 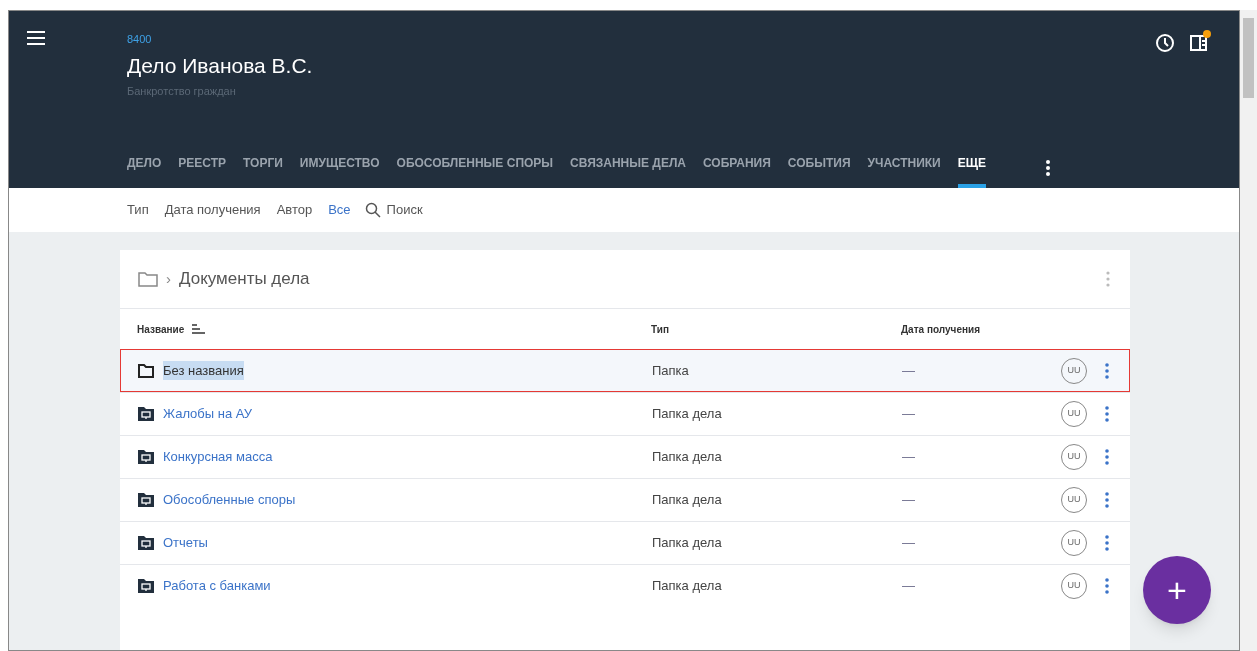 What do you see at coordinates (244, 279) in the screenshot?
I see `breadcrumb-title: Документы дела` at bounding box center [244, 279].